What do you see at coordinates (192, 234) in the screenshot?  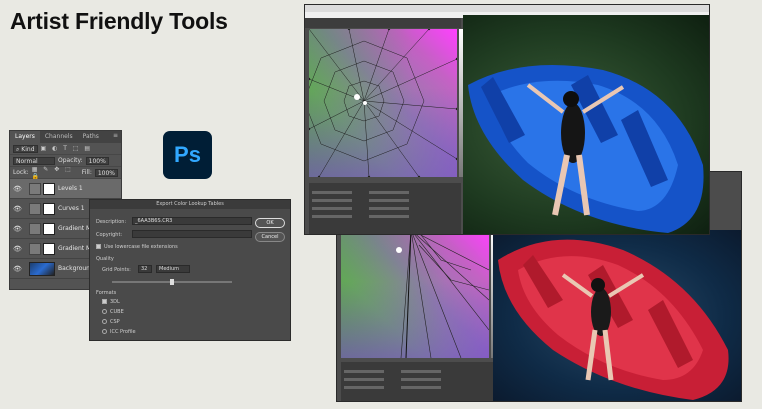 I see `copyright-field` at bounding box center [192, 234].